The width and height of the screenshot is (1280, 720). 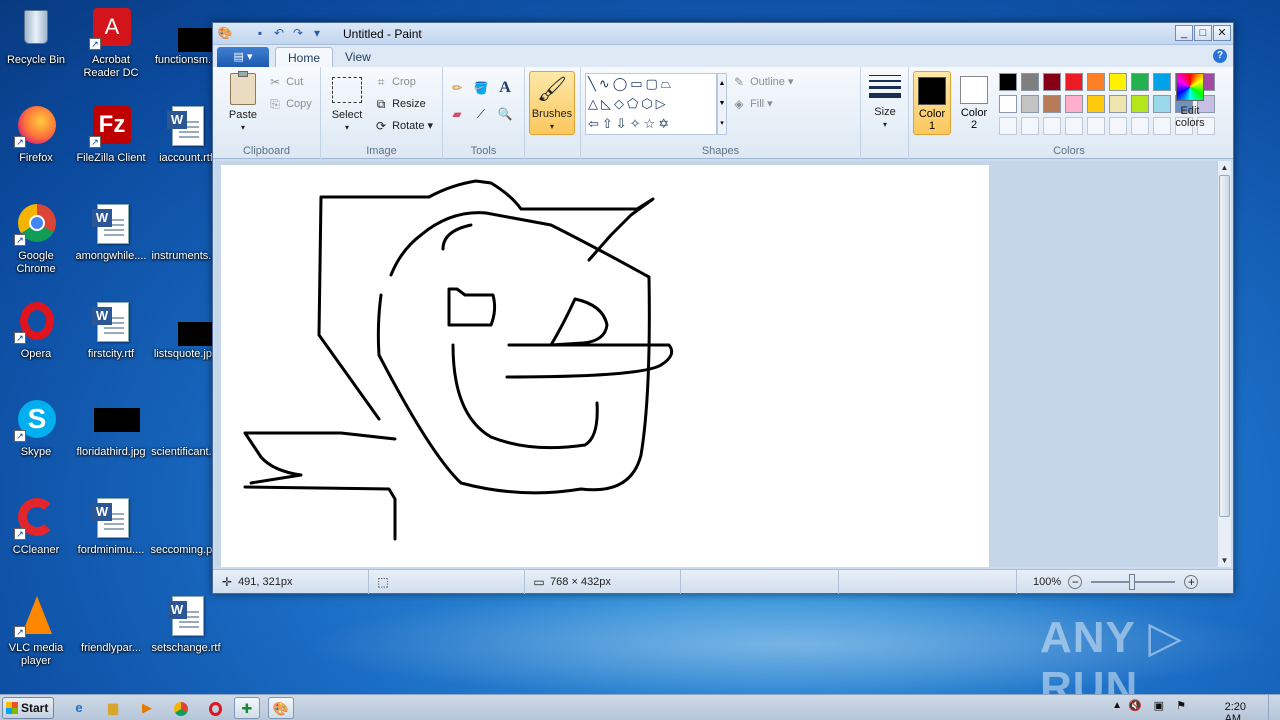 What do you see at coordinates (37, 36) in the screenshot?
I see `desktop-icon-recycle-bin: Recycle Bin` at bounding box center [37, 36].